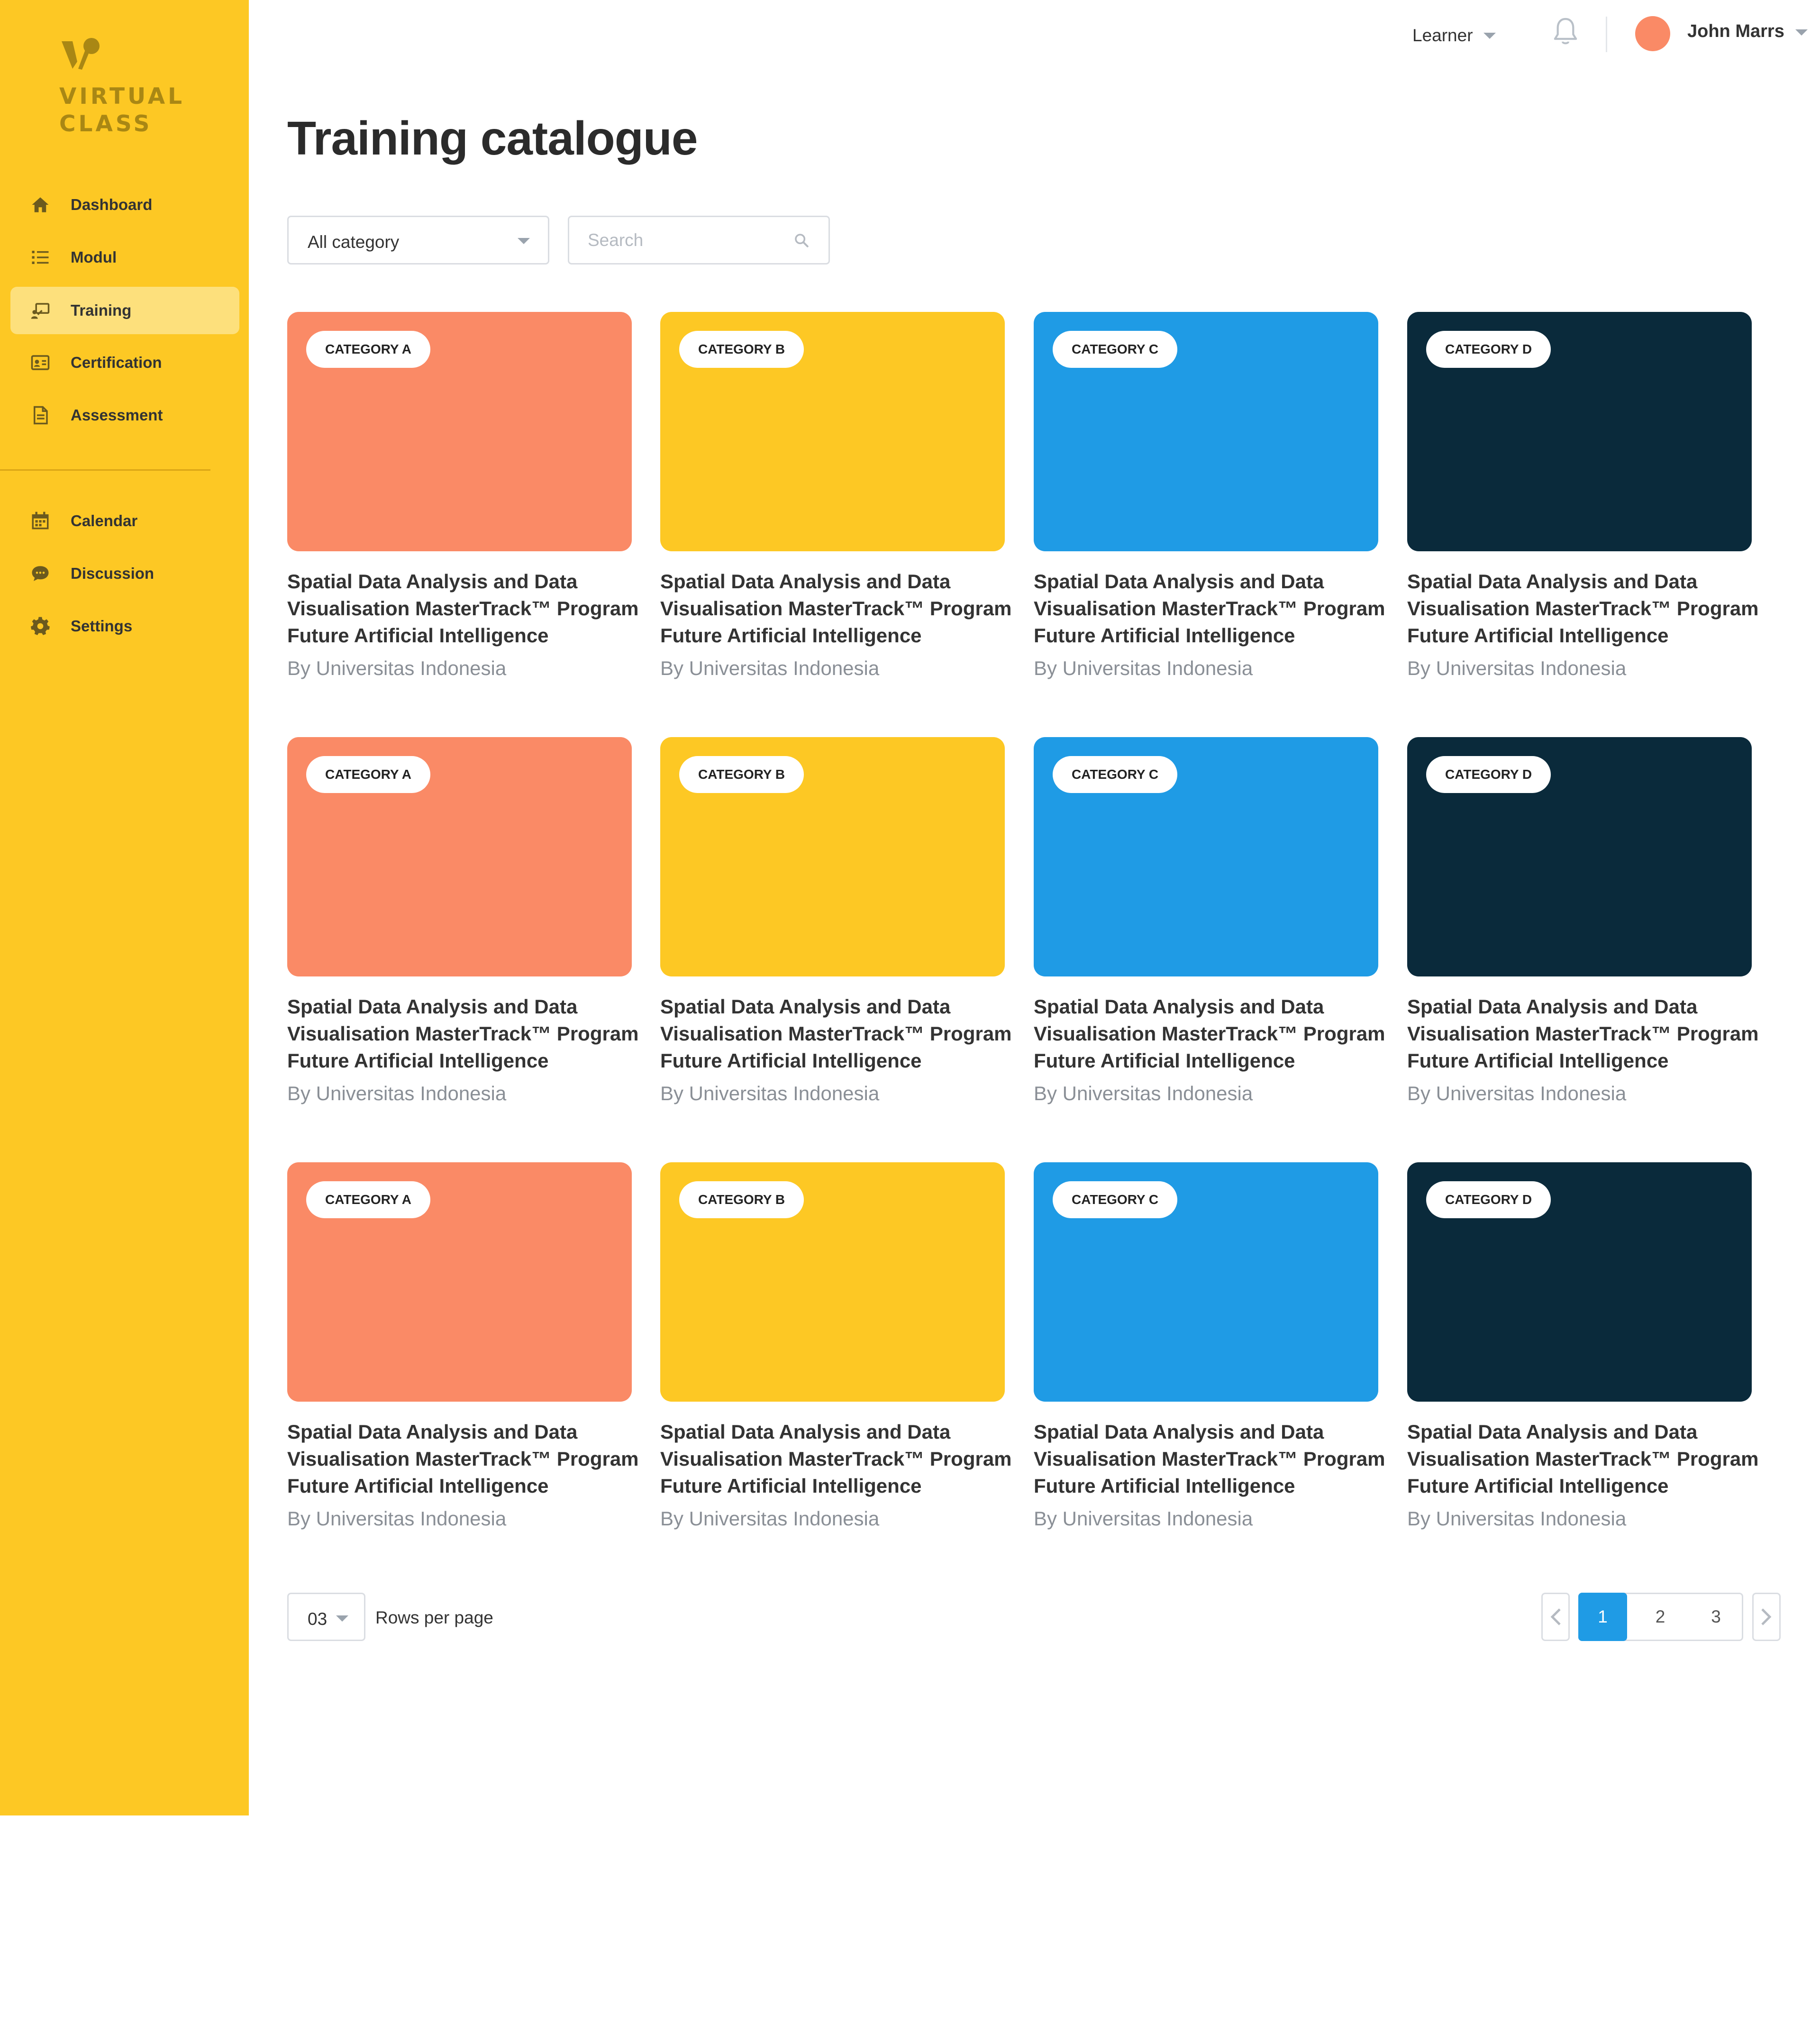 The height and width of the screenshot is (2043, 1820). What do you see at coordinates (102, 626) in the screenshot?
I see `sidebar-item-label: Settings` at bounding box center [102, 626].